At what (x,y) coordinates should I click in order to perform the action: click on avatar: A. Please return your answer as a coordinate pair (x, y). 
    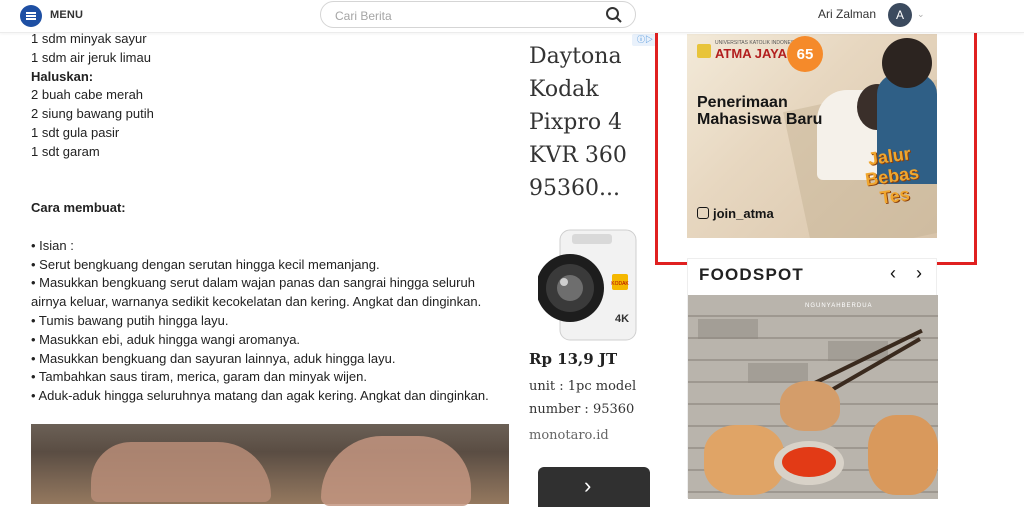
    Looking at the image, I should click on (900, 15).